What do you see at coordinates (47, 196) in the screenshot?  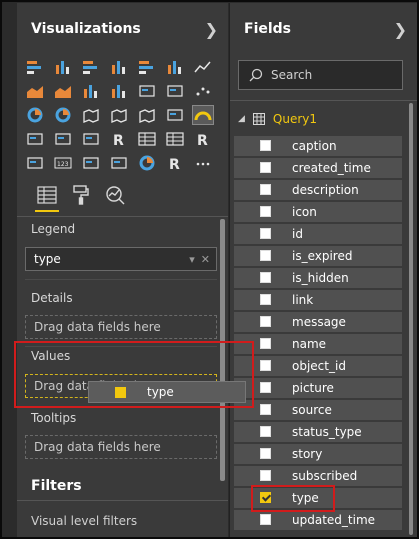 I see `fields-tab-icon` at bounding box center [47, 196].